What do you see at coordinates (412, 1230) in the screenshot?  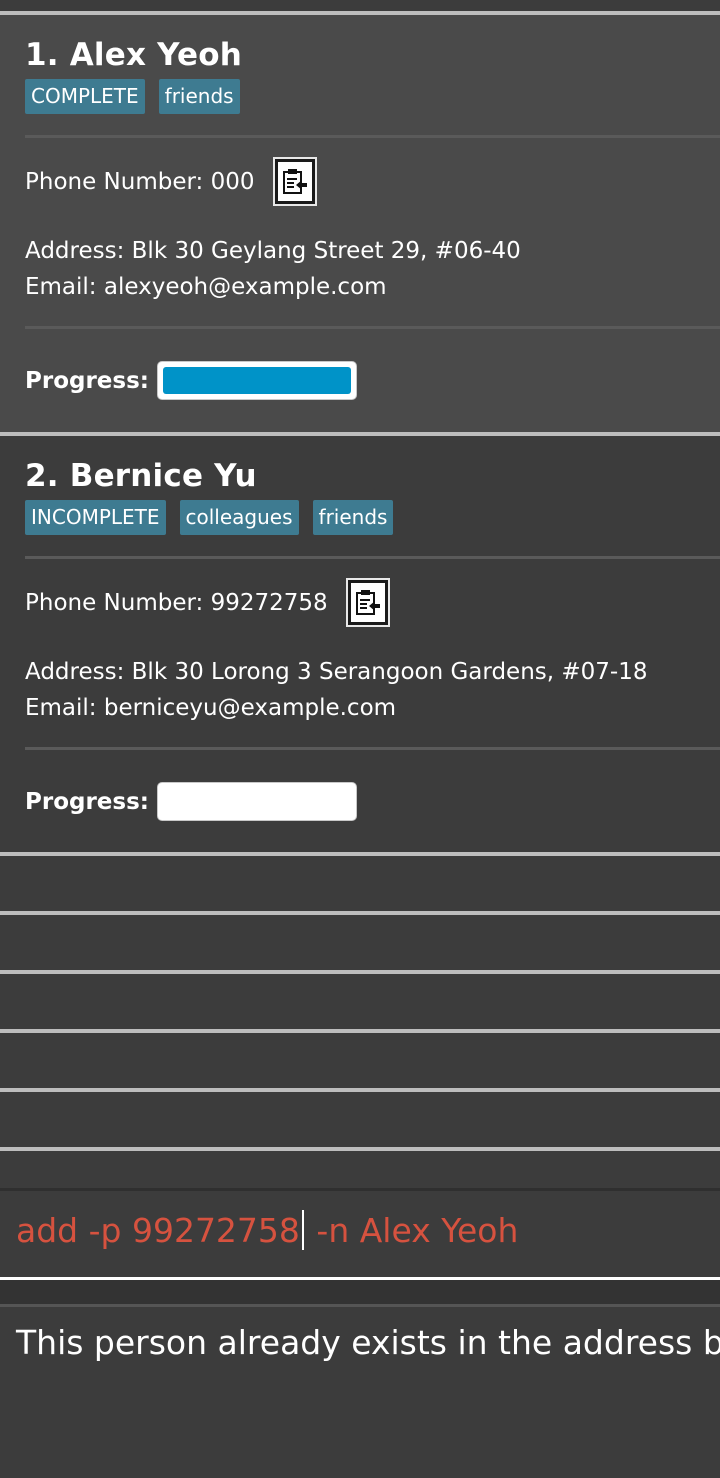 I see `command-text-after-caret: -n Alex Yeoh` at bounding box center [412, 1230].